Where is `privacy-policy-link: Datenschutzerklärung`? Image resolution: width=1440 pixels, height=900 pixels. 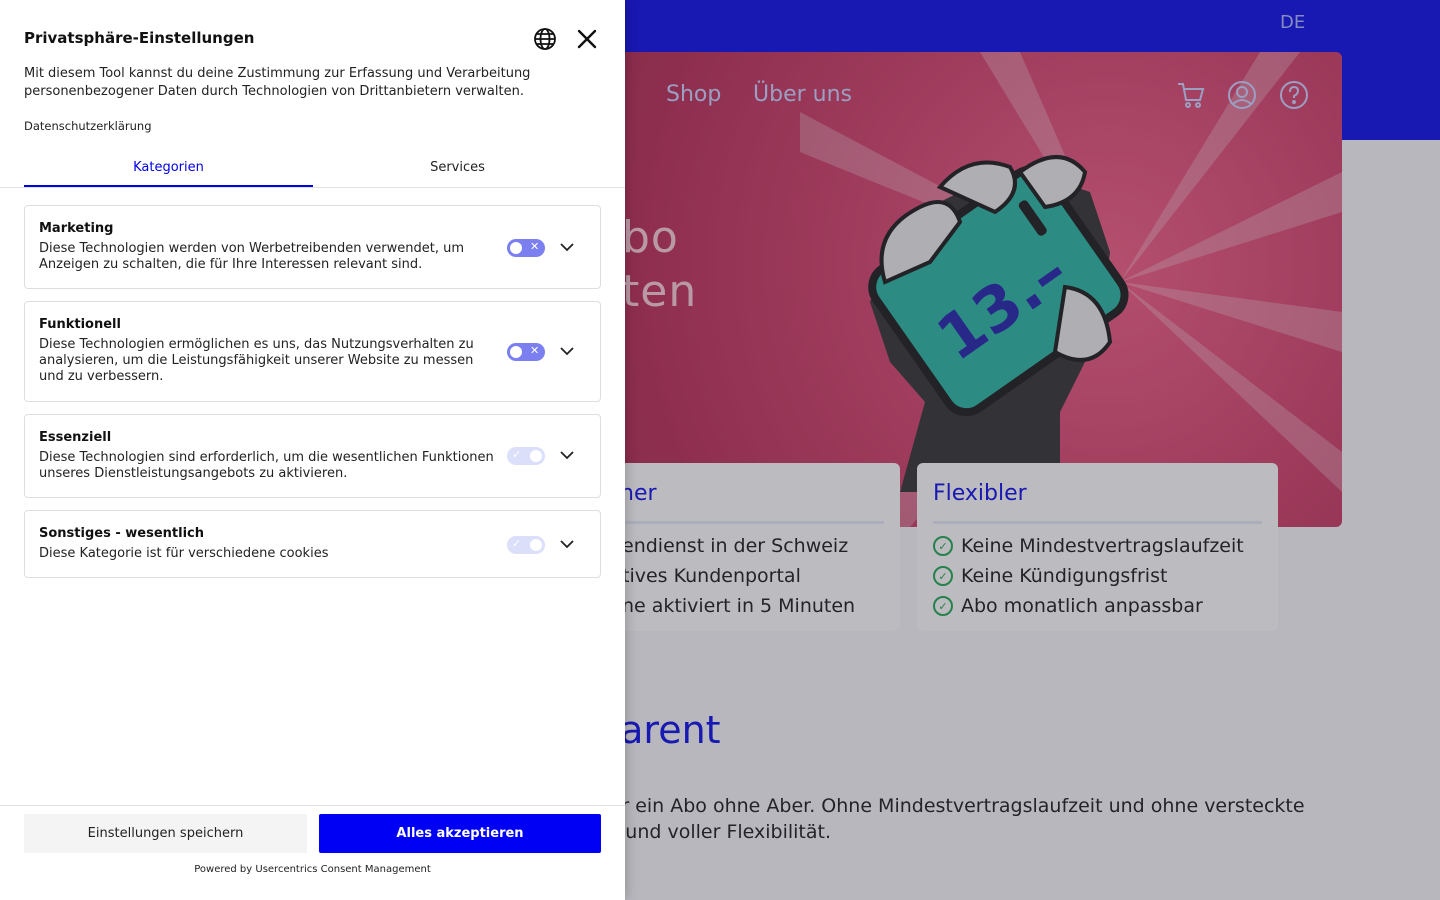 privacy-policy-link: Datenschutzerklärung is located at coordinates (88, 126).